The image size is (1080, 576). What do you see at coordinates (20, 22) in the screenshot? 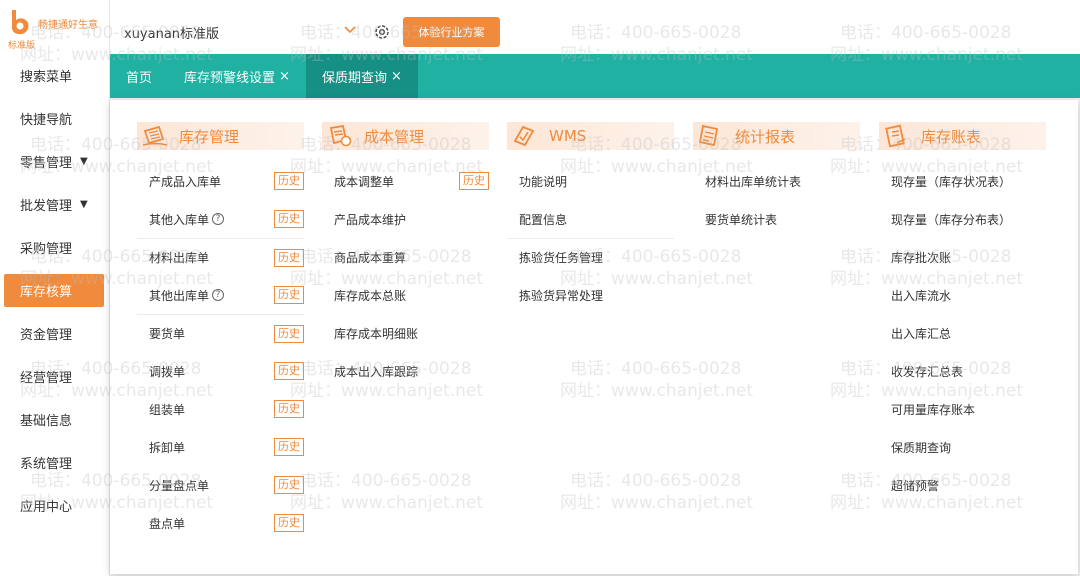
I see `logo-icon` at bounding box center [20, 22].